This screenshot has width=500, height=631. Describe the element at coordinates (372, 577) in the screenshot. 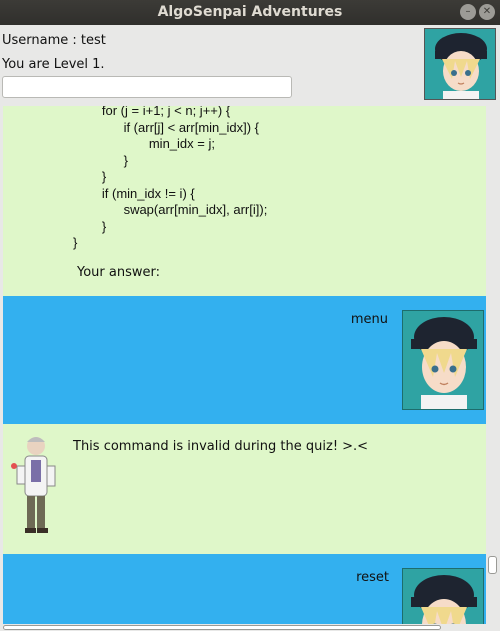

I see `user-message-text: reset` at that location.